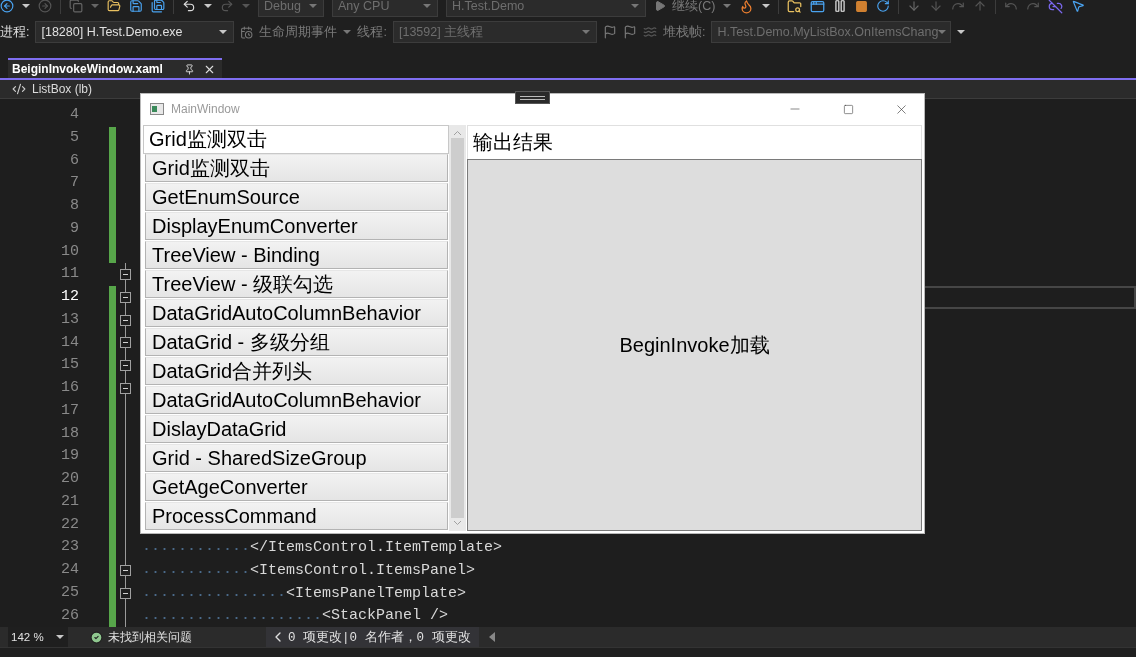  What do you see at coordinates (296, 458) in the screenshot?
I see `list-item-button: Grid - SharedSizeGroup` at bounding box center [296, 458].